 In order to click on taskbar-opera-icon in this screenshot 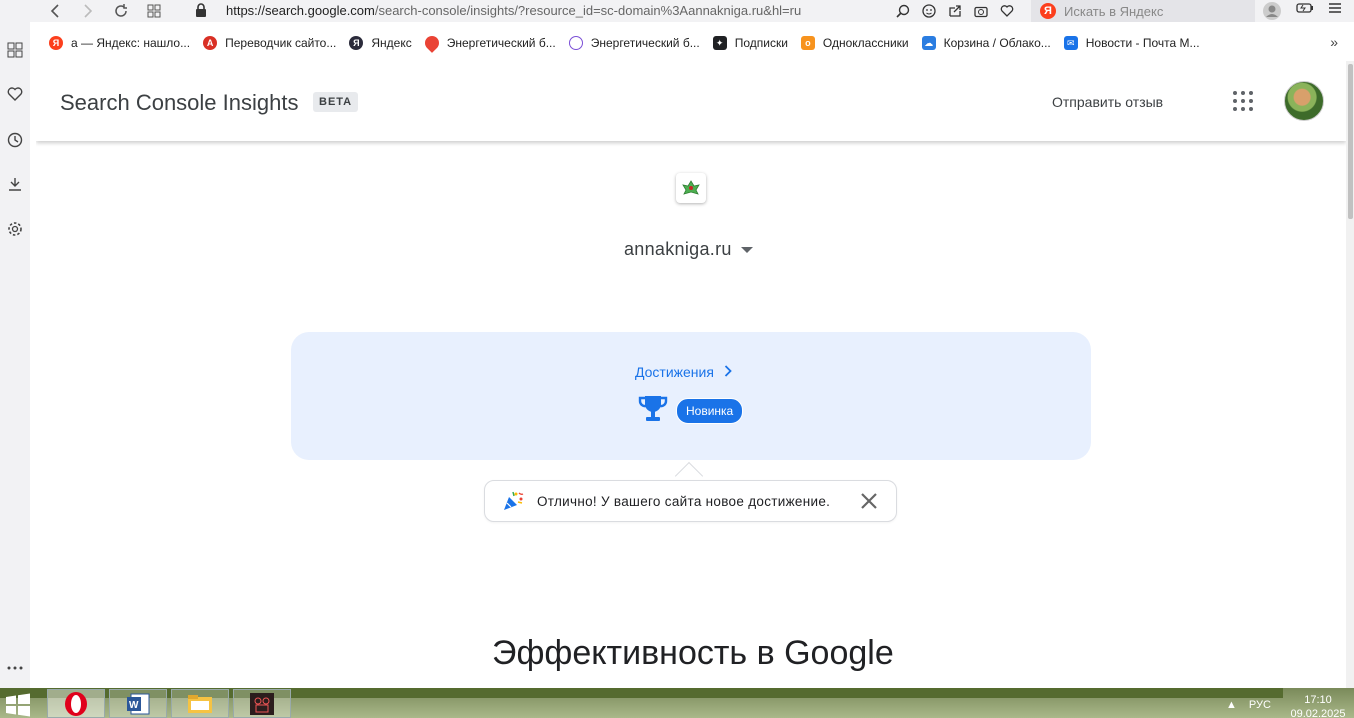, I will do `click(76, 703)`.